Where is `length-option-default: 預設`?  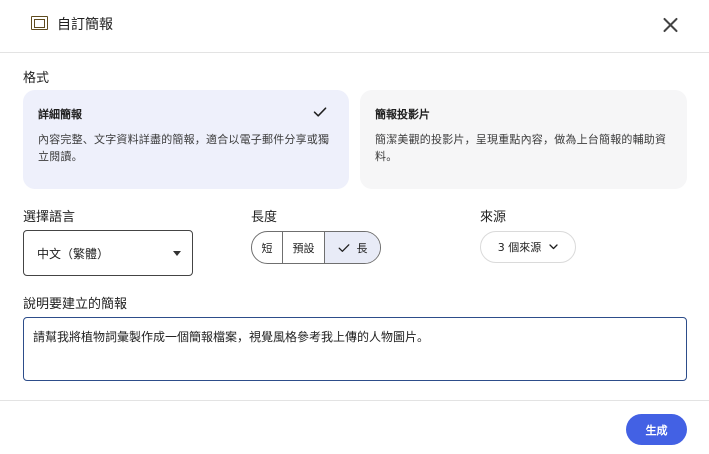 length-option-default: 預設 is located at coordinates (304, 247).